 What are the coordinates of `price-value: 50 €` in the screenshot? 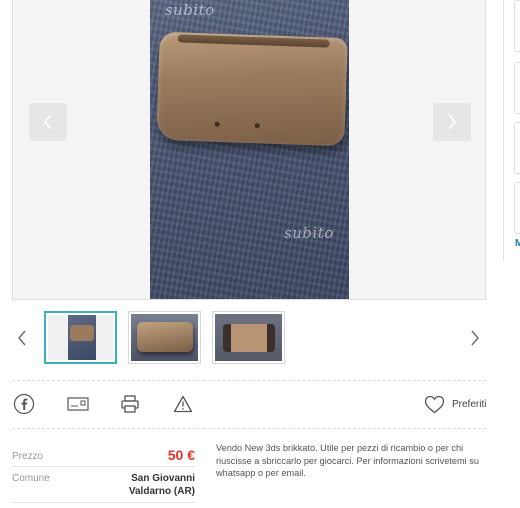 It's located at (181, 455).